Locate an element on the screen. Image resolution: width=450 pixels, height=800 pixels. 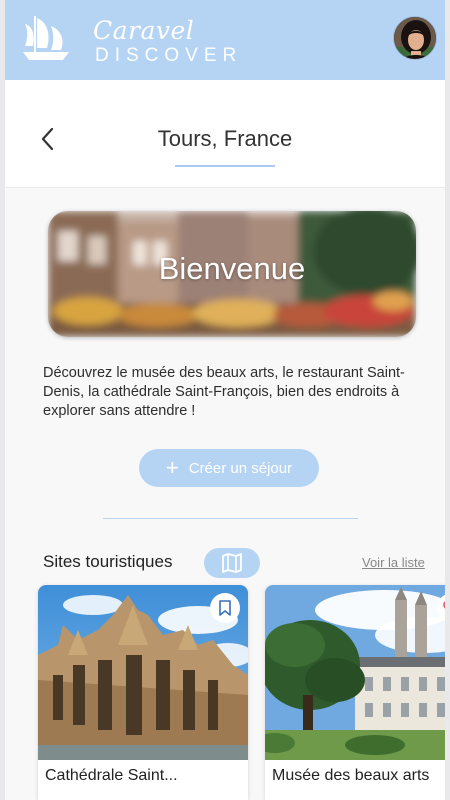
section-title: Sites touristiques is located at coordinates (108, 561).